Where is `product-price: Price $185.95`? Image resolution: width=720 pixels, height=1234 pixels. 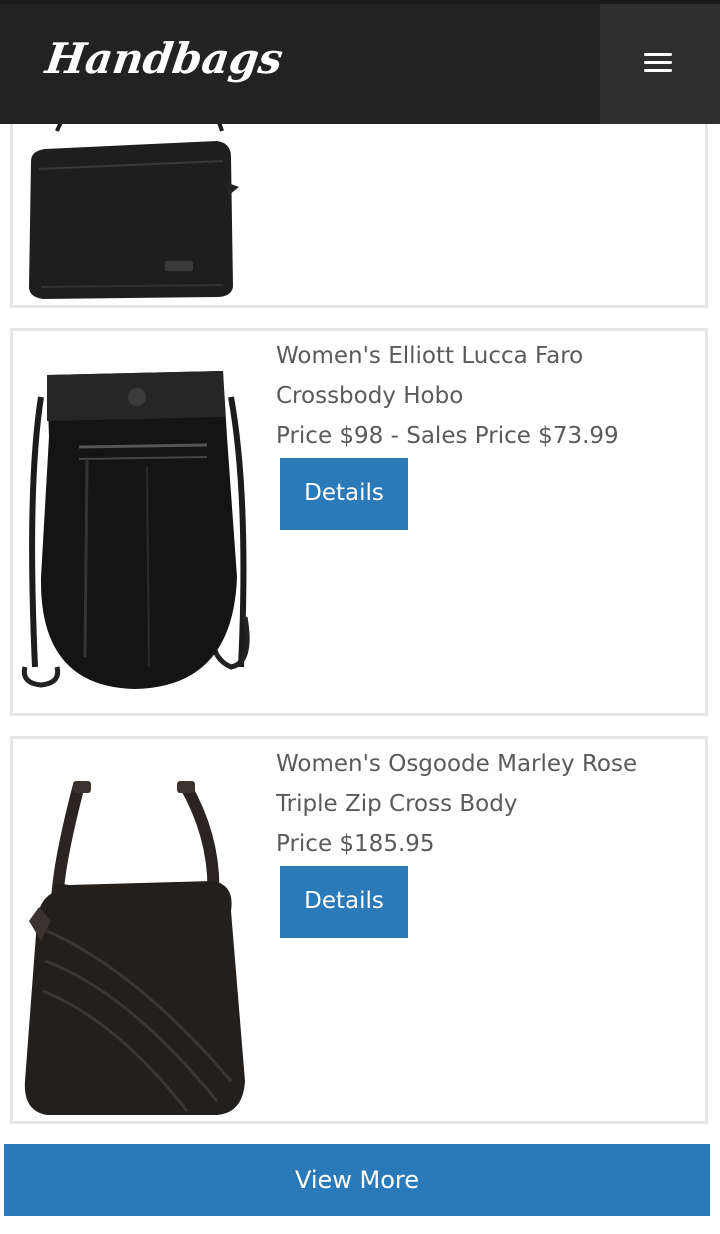 product-price: Price $185.95 is located at coordinates (355, 844).